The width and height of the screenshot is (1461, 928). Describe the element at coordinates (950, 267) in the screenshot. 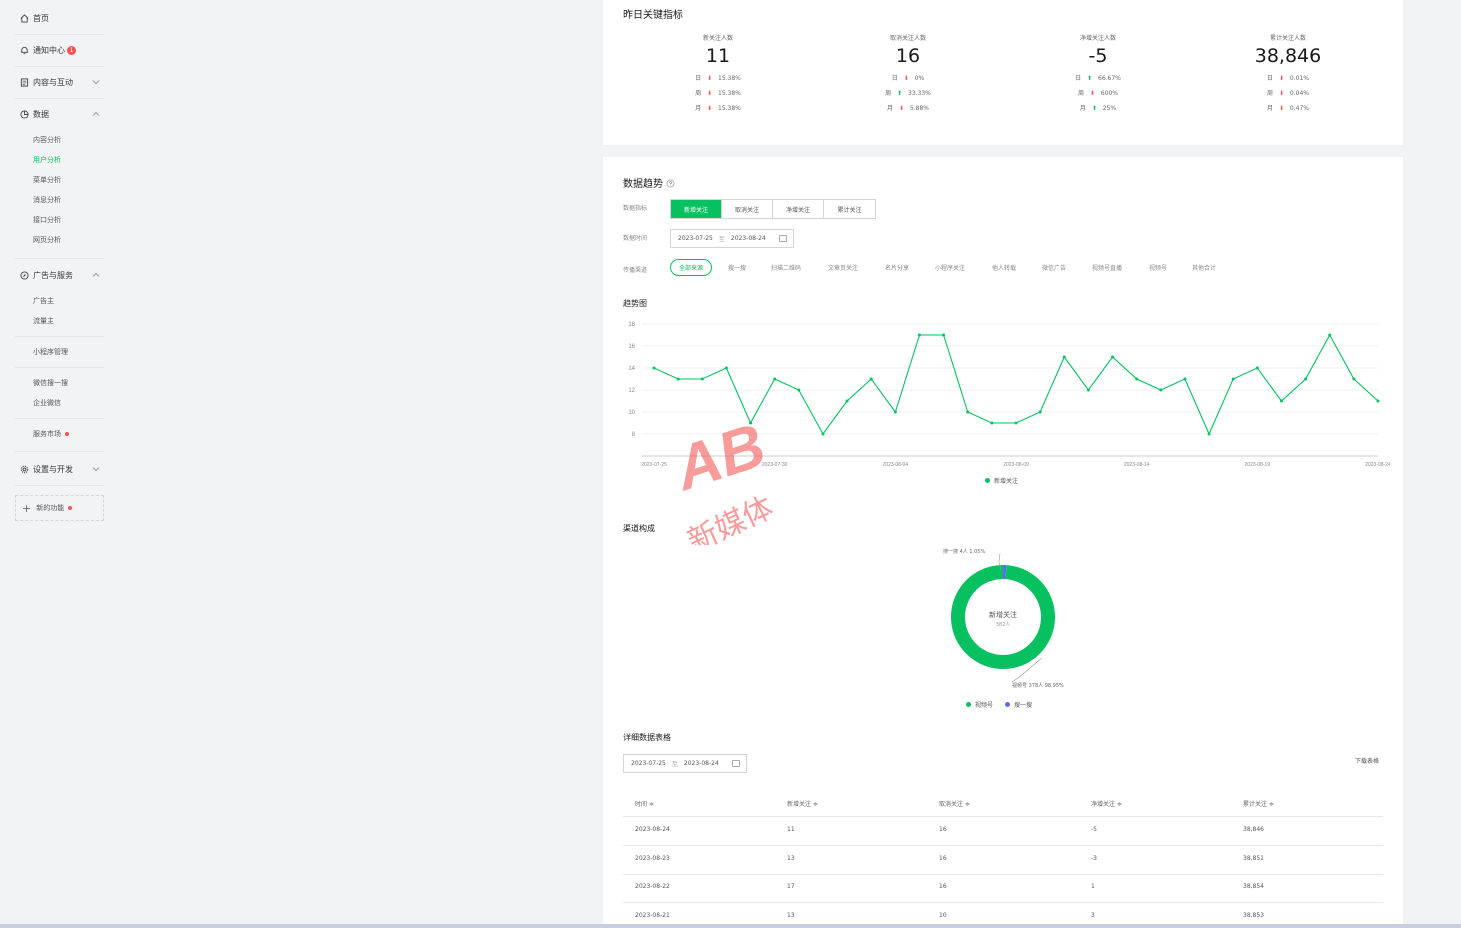

I see `channel-filter-item: 小程序关注` at that location.